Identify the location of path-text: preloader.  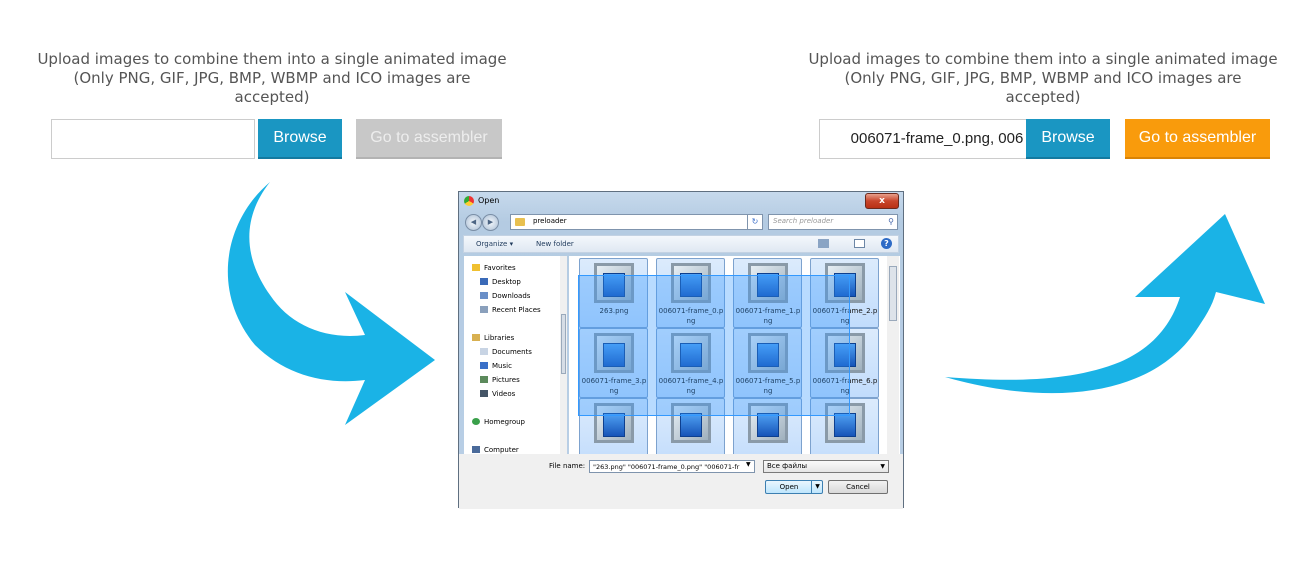
(550, 221).